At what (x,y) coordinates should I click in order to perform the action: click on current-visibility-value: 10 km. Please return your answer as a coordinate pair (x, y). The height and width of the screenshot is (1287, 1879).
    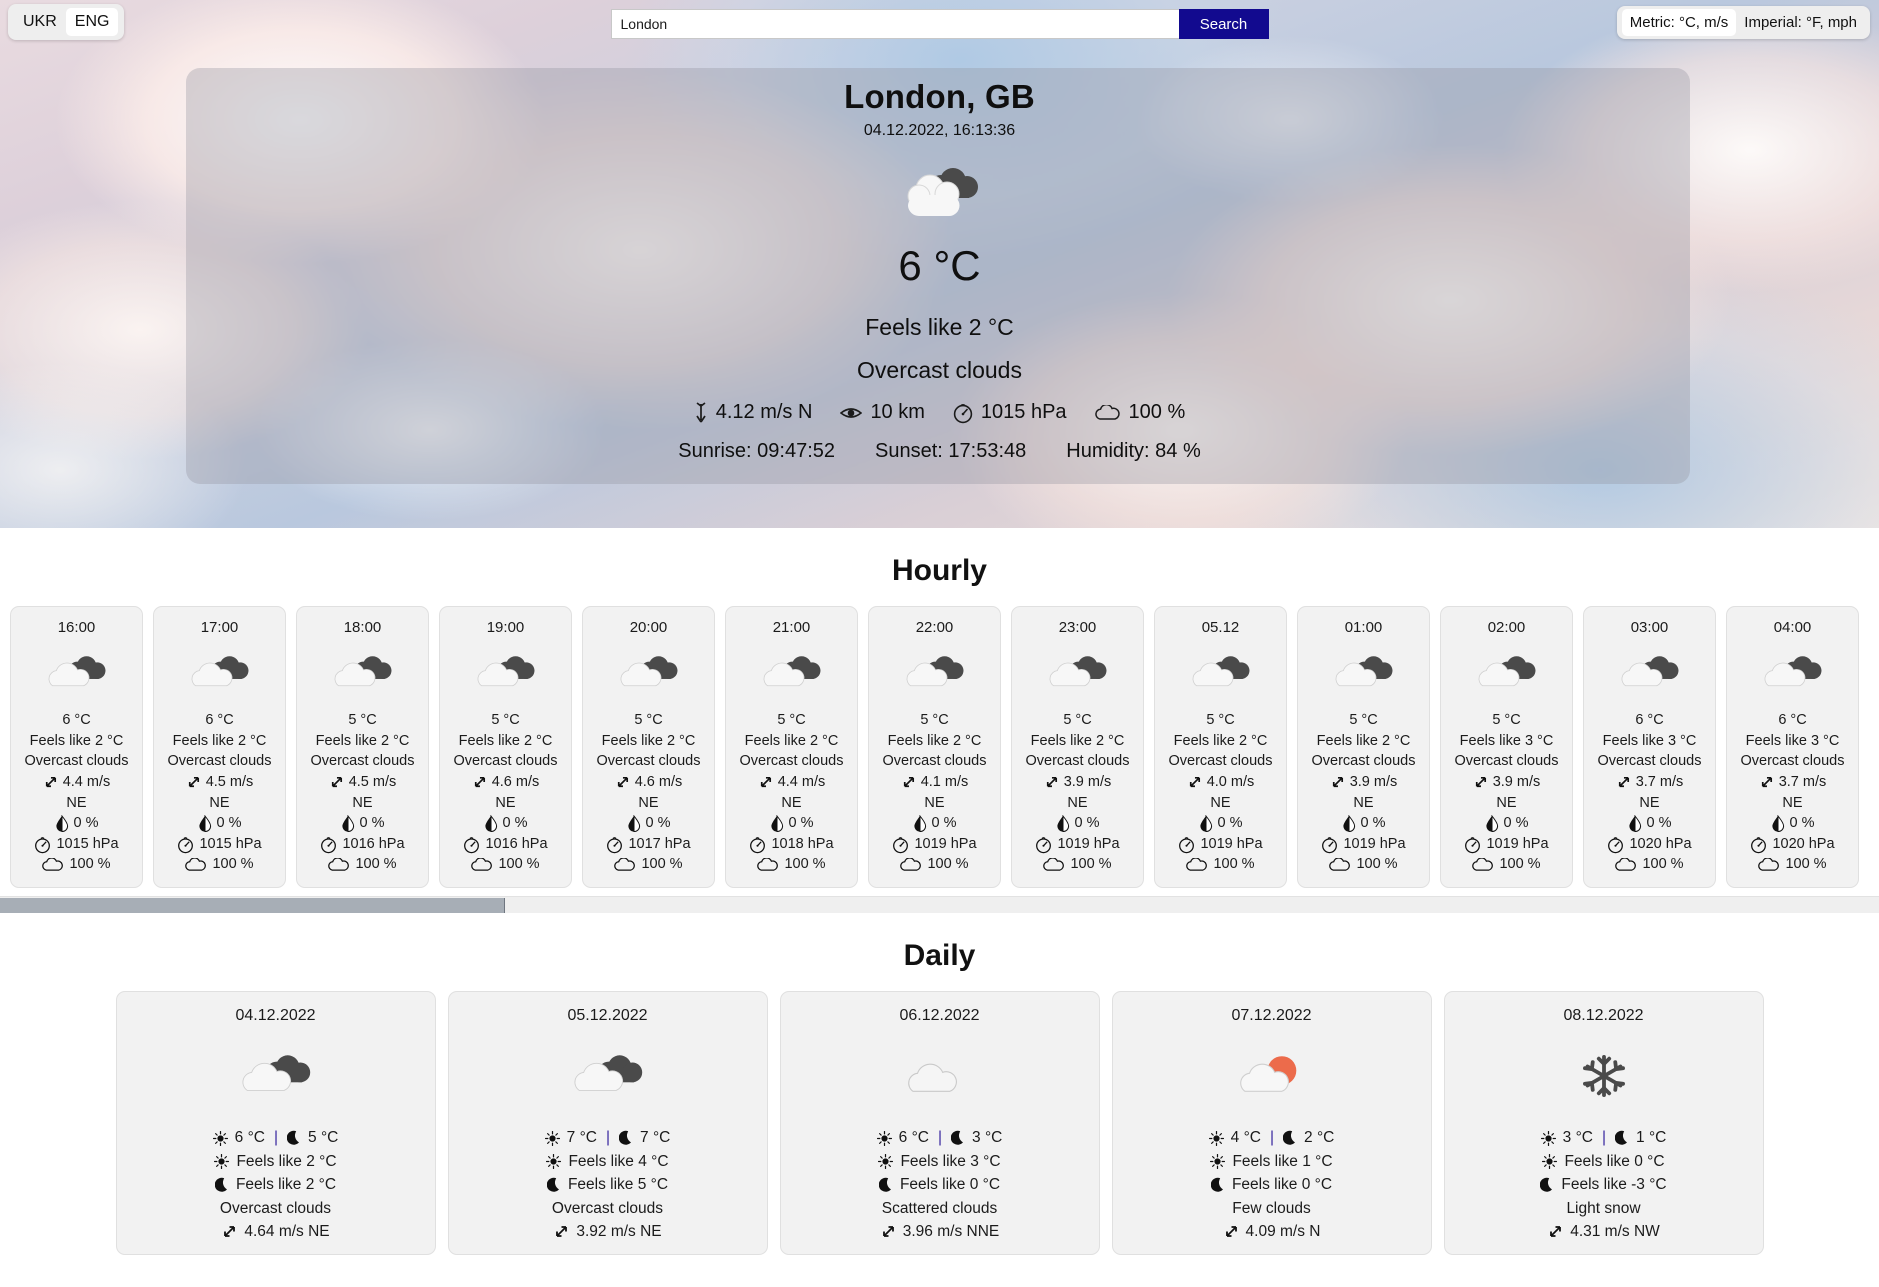
    Looking at the image, I should click on (897, 412).